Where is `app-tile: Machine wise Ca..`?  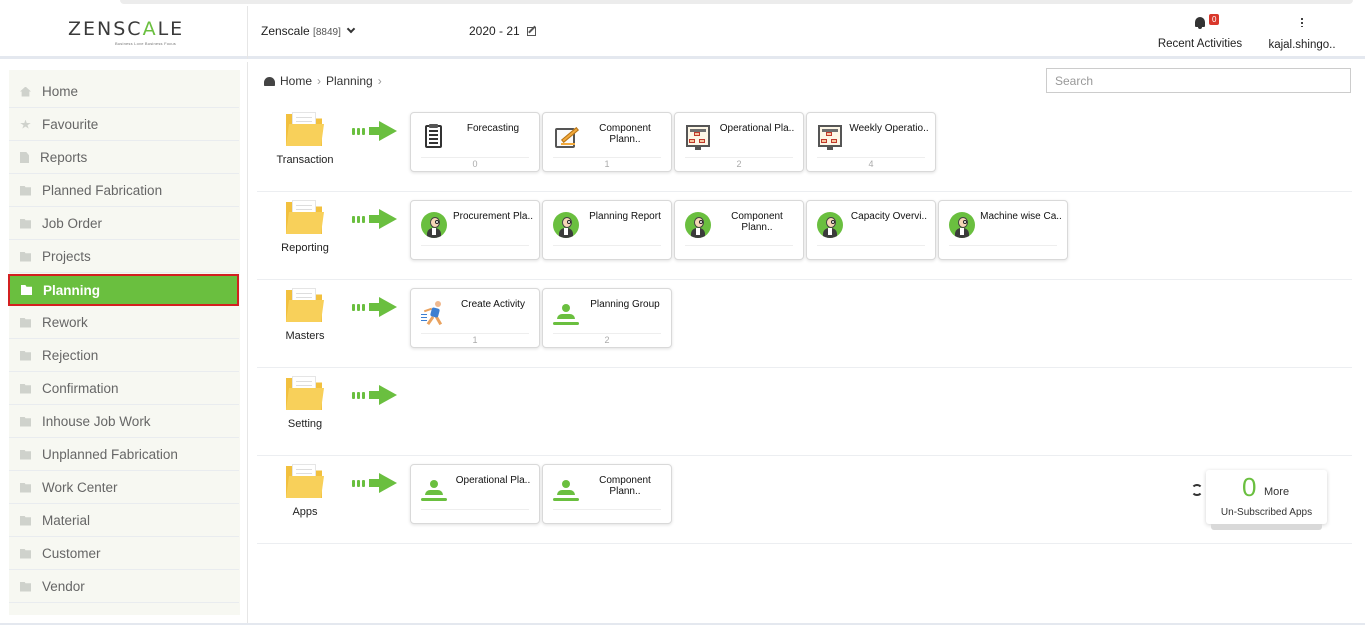 app-tile: Machine wise Ca.. is located at coordinates (1003, 230).